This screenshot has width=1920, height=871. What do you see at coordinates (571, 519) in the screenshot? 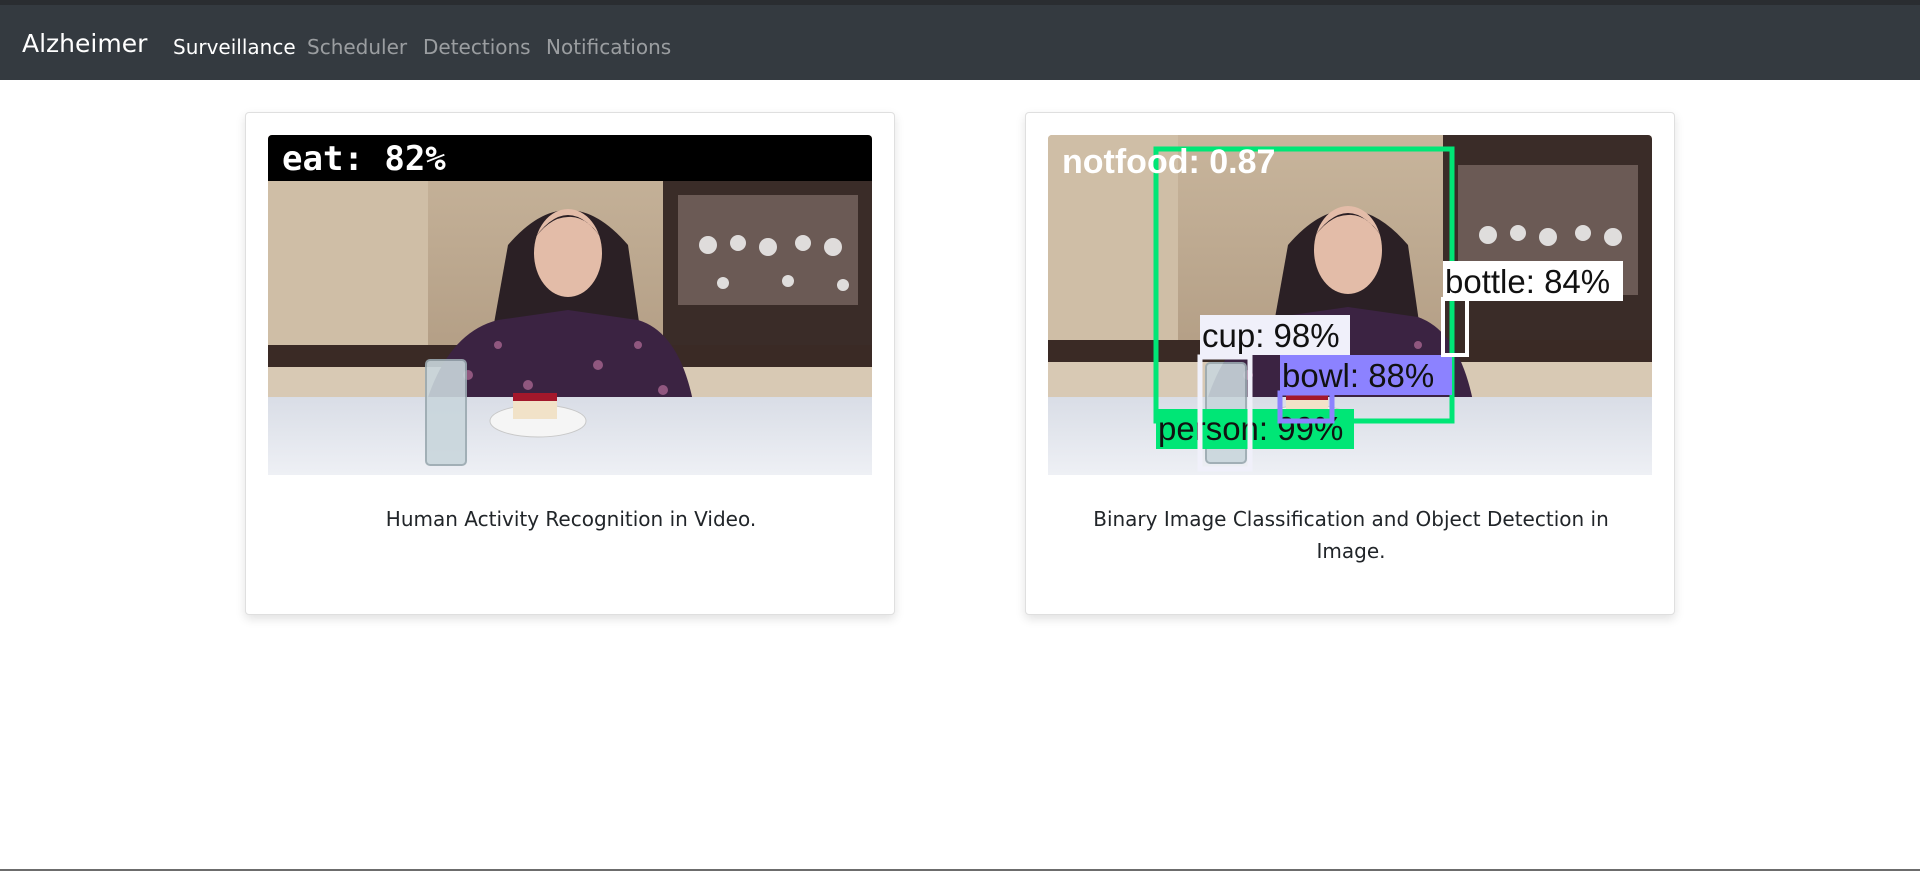
I see `activity-card-caption: Human Activity Recognition in Video.` at bounding box center [571, 519].